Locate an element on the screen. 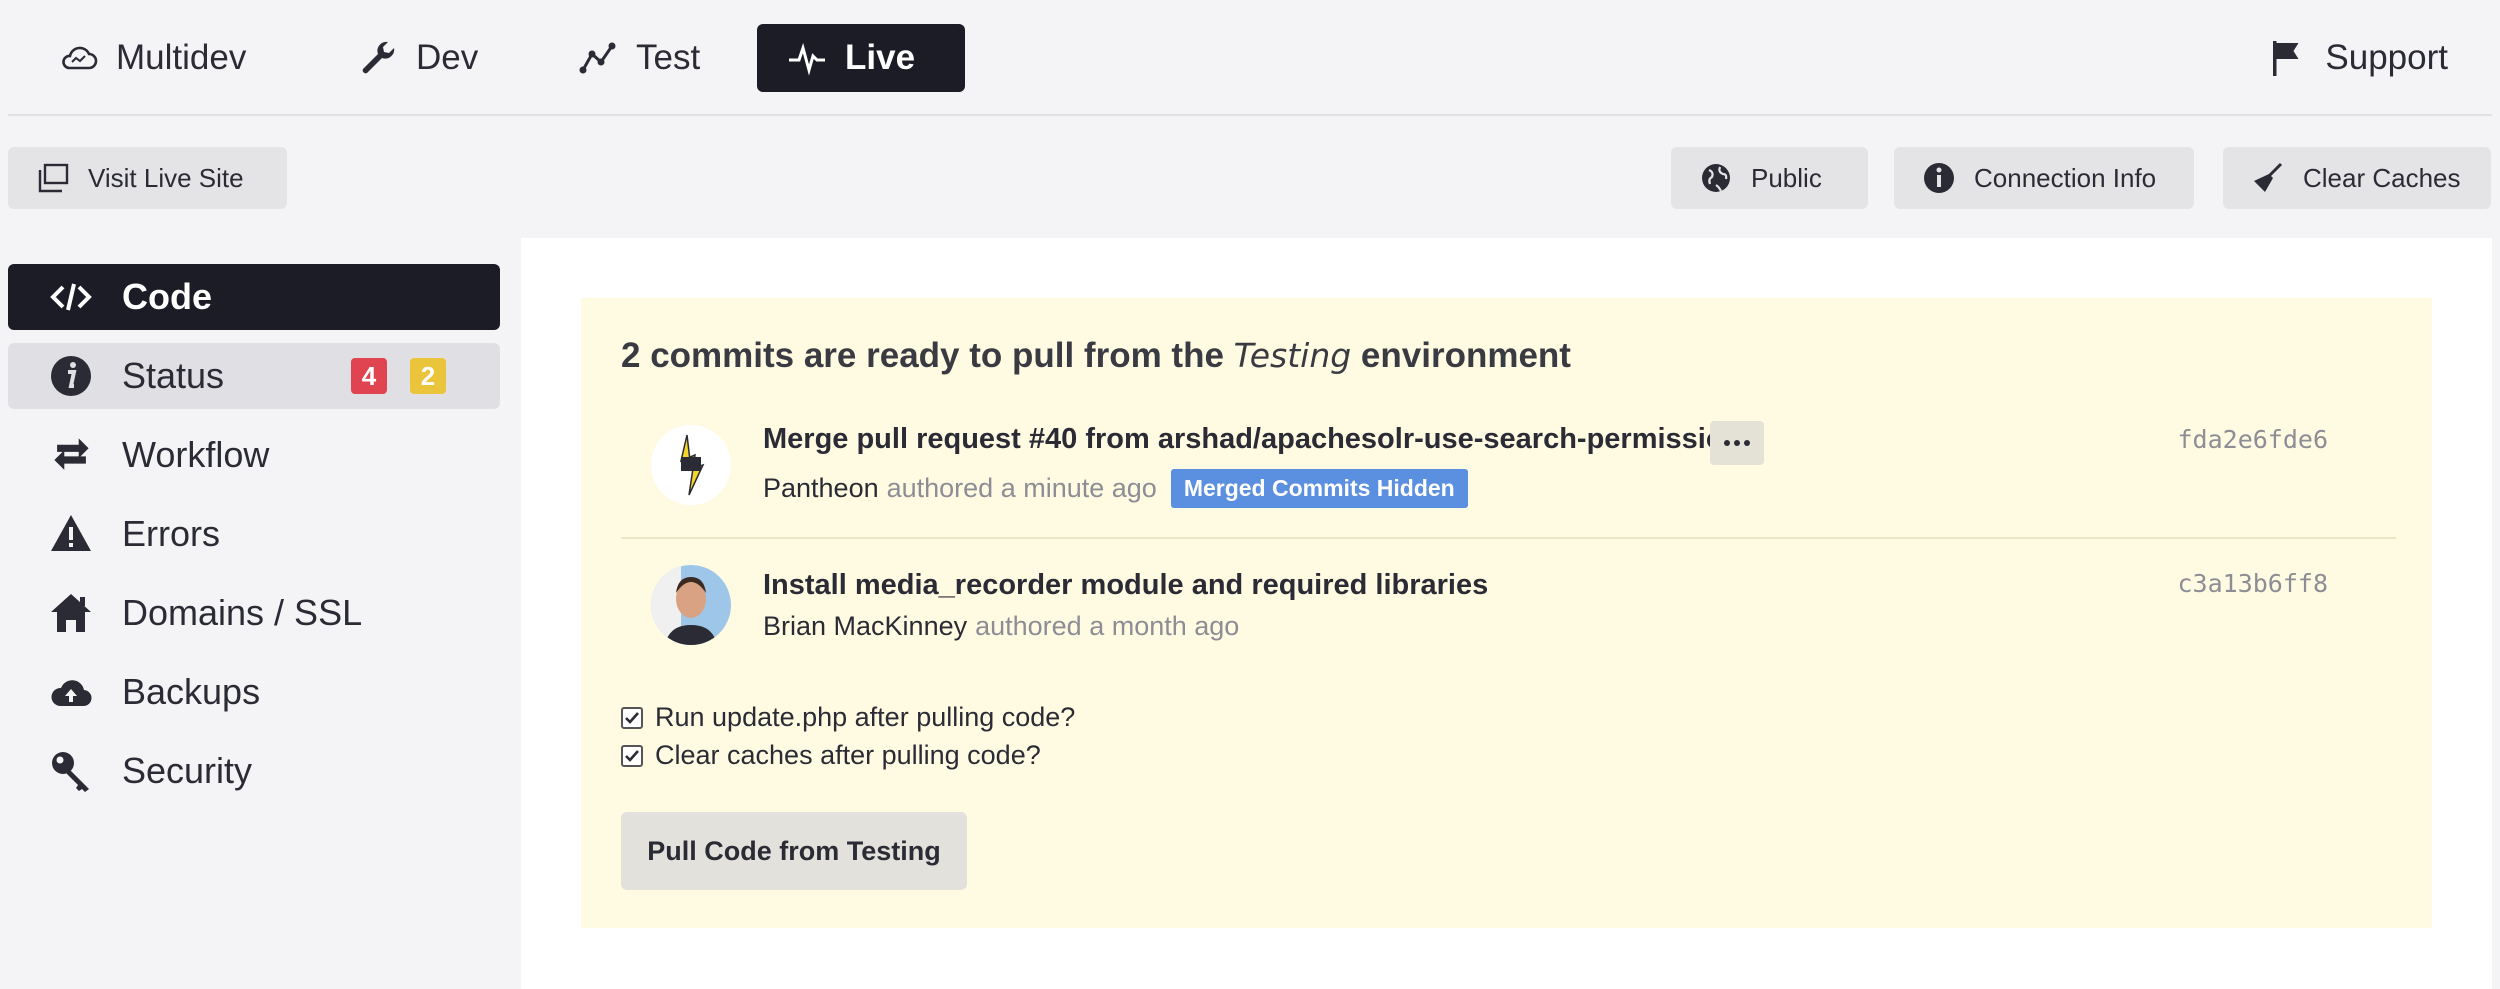  clear-caches-label: Clear caches after pulling code? is located at coordinates (848, 755).